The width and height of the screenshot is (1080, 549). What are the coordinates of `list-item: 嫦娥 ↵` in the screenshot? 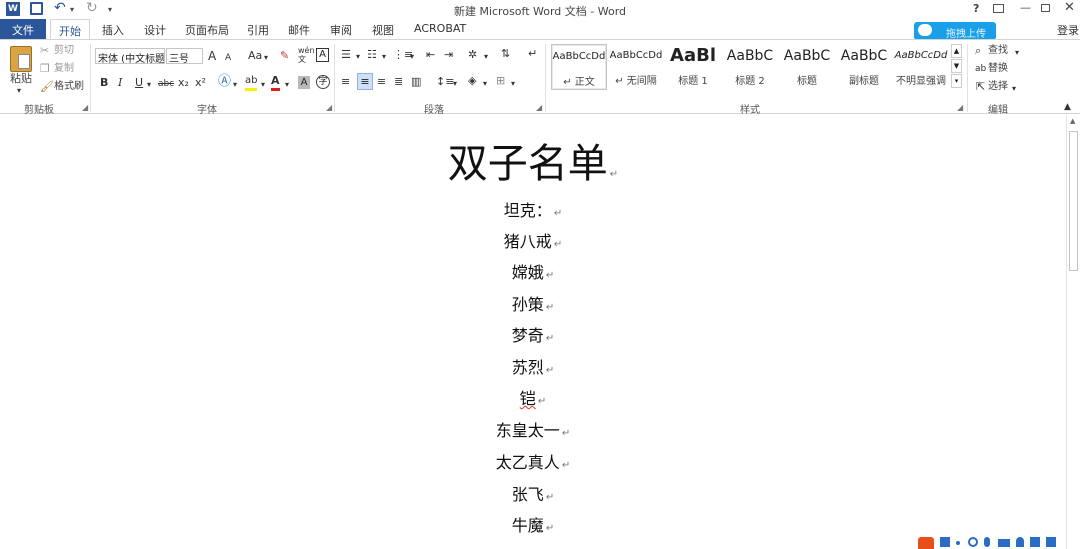 It's located at (533, 271).